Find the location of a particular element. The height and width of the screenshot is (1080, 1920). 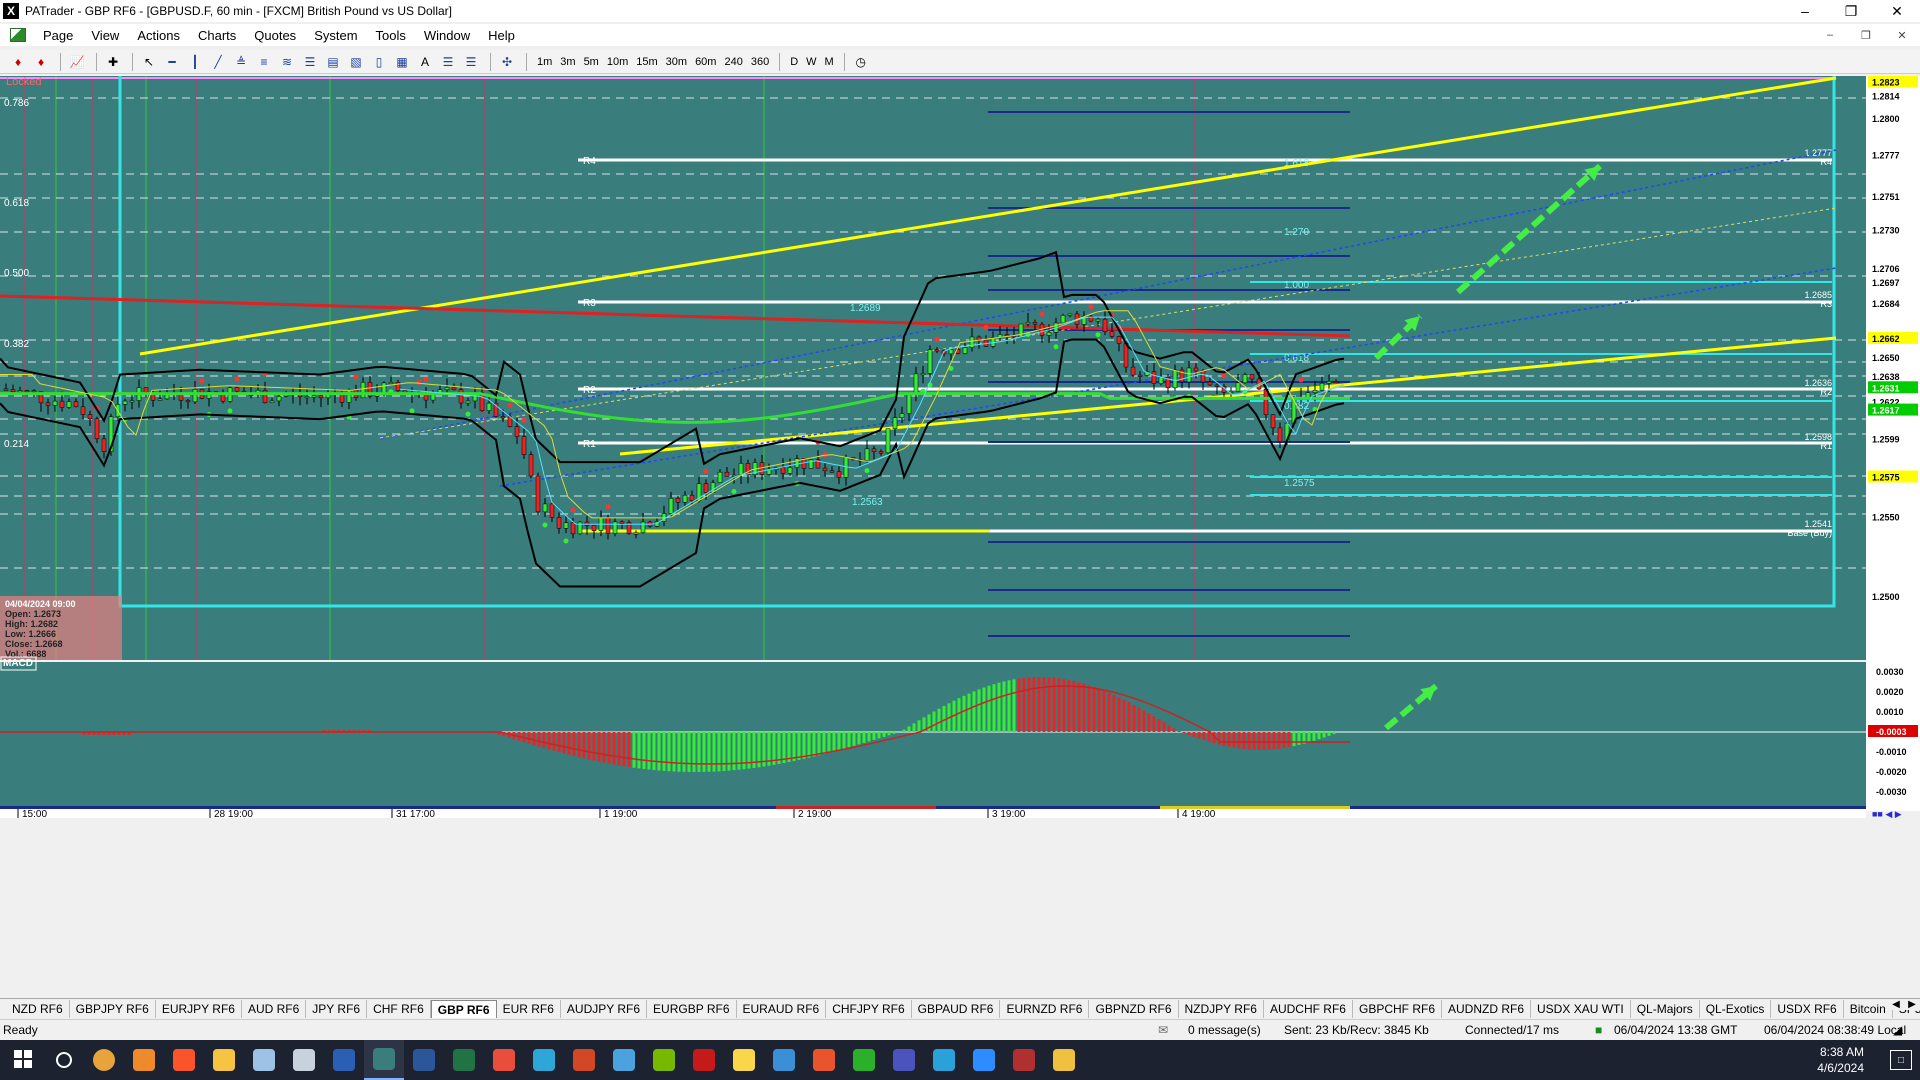

notepad-icon is located at coordinates (264, 1060).